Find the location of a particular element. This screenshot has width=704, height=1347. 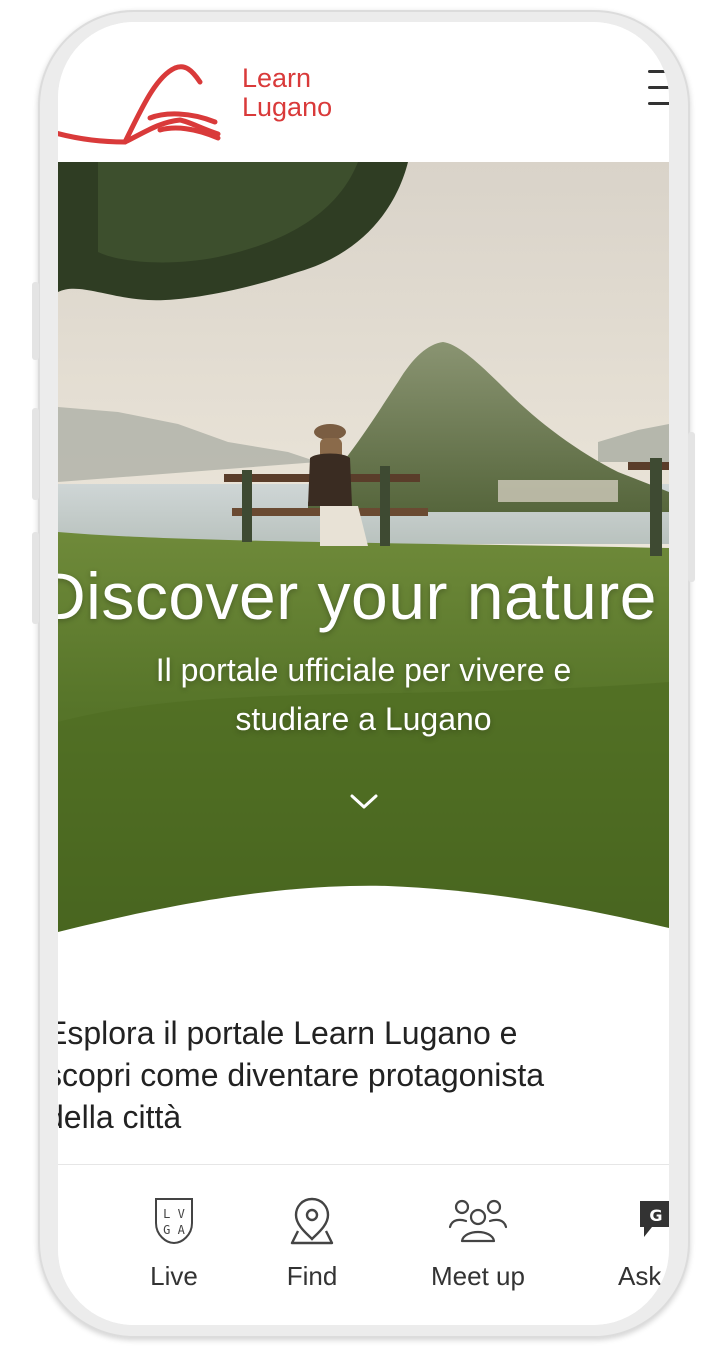

nav-item-ask: G Ask is located at coordinates (630, 1235).